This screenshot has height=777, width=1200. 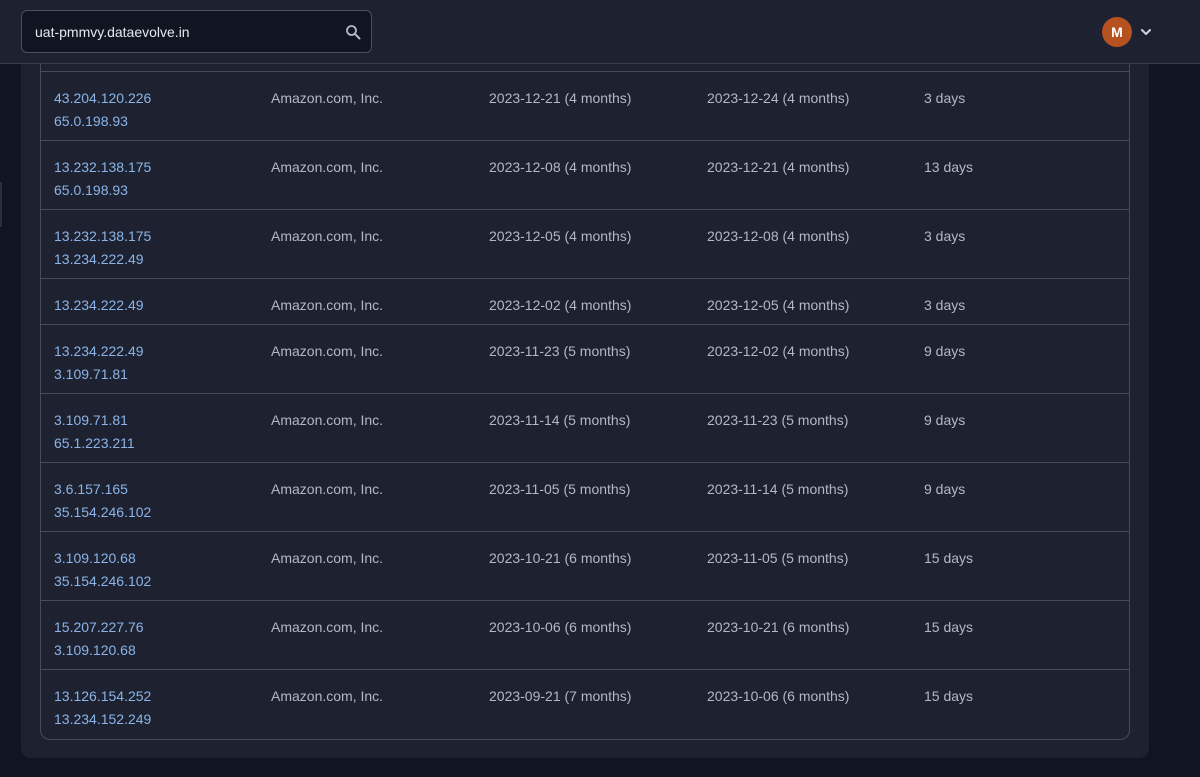 I want to click on ip-address-cell: 15.207.227.76 3.109.120.68, so click(x=99, y=639).